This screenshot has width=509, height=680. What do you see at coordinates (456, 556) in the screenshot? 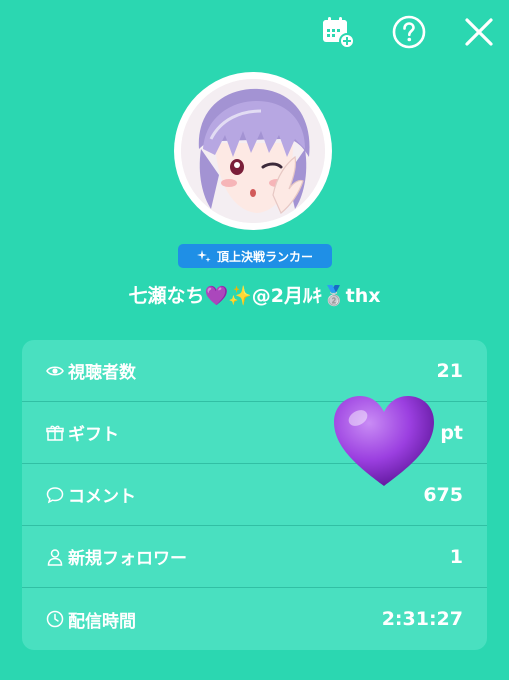
I see `stat-value: 1` at bounding box center [456, 556].